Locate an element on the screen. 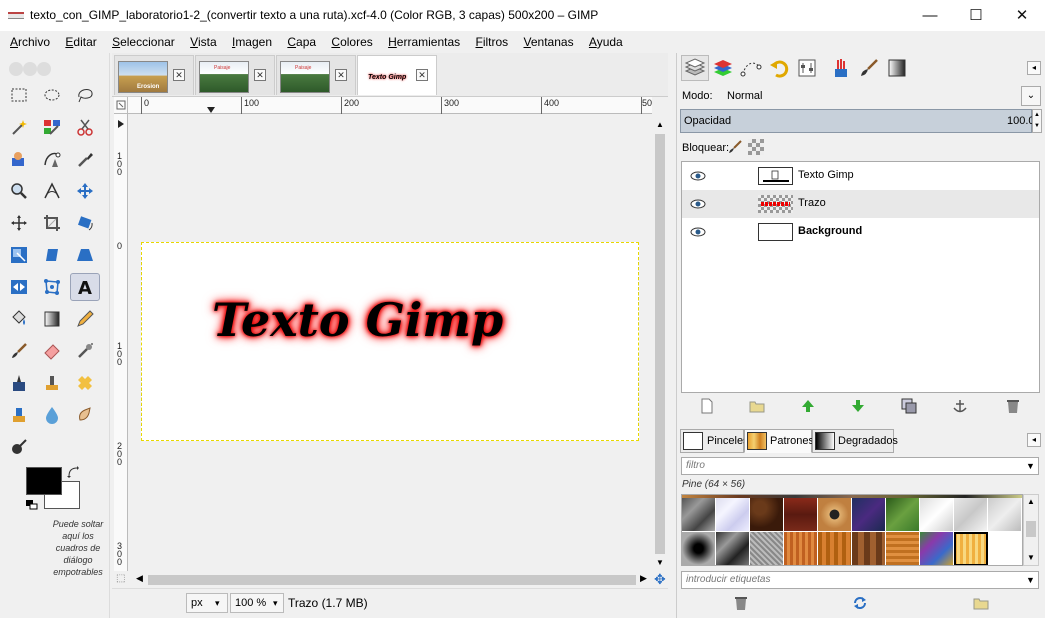 This screenshot has width=1045, height=618. tab-brushes: Pinceles is located at coordinates (714, 441).